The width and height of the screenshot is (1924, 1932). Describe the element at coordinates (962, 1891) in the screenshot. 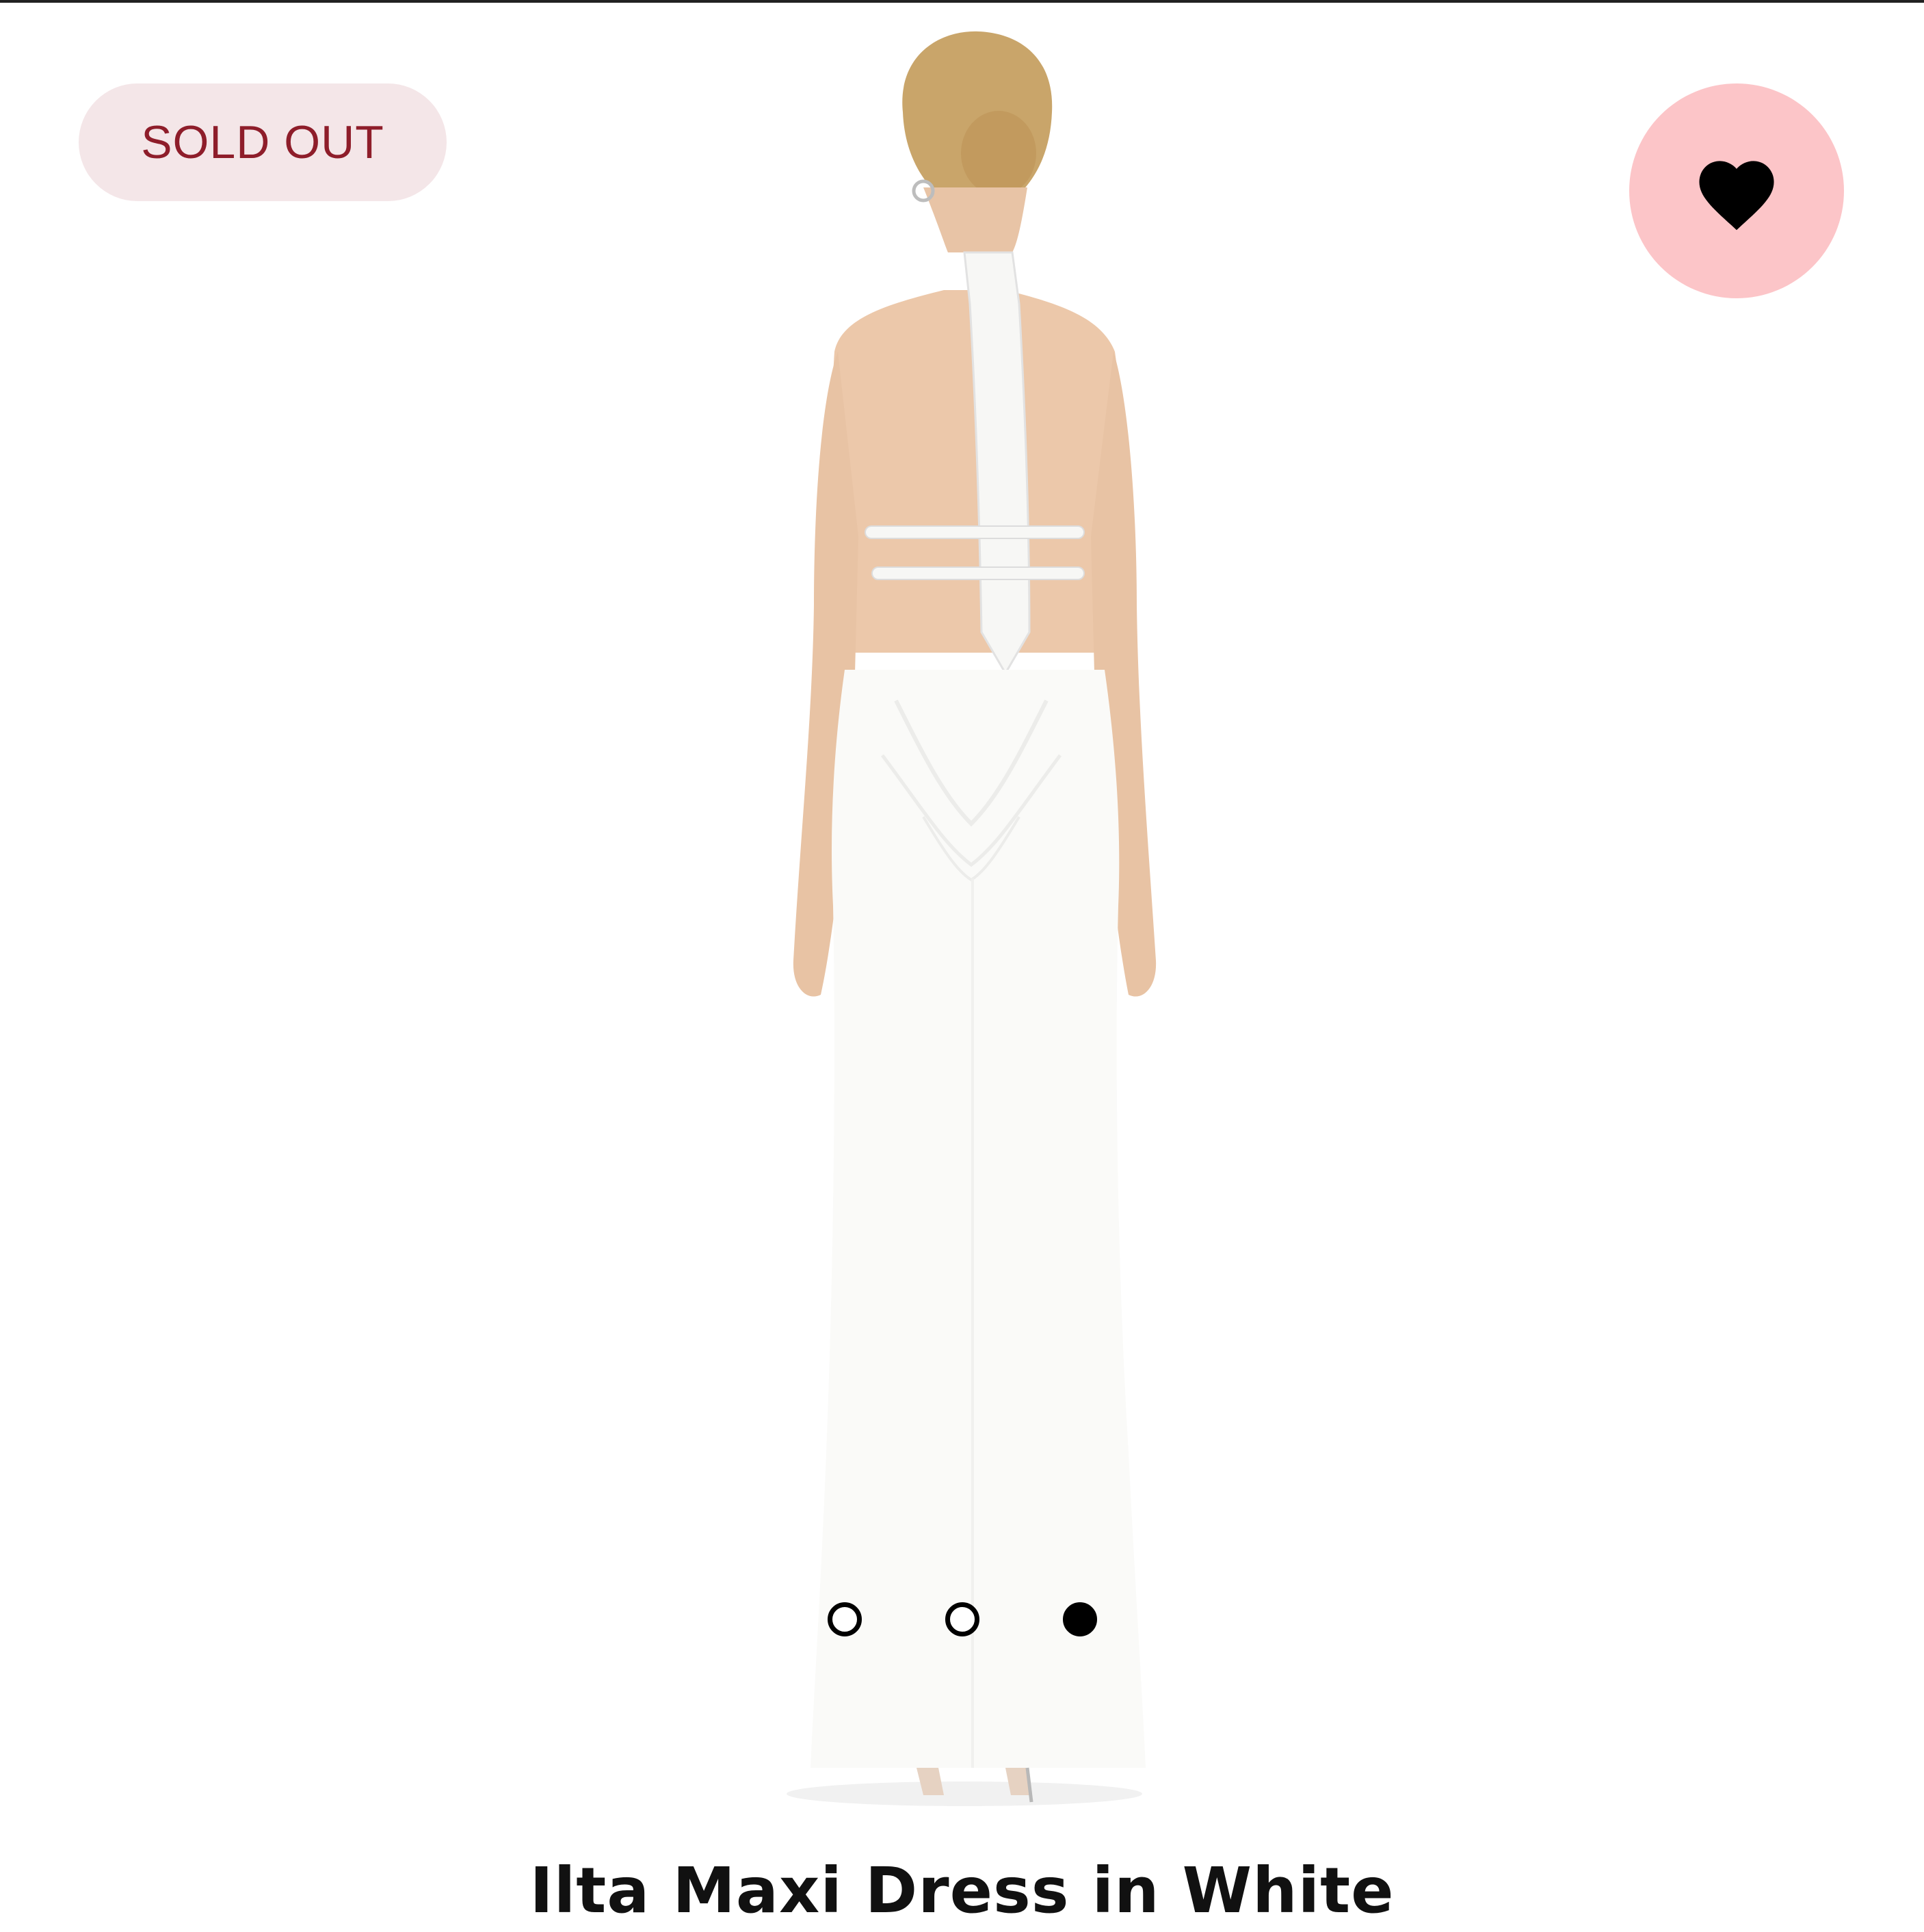

I see `product-title: Ilta Maxi Dress in White` at that location.